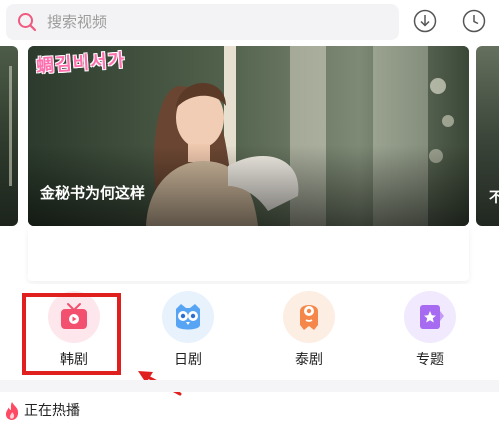  I want to click on banner-next-peek: 不, so click(487, 136).